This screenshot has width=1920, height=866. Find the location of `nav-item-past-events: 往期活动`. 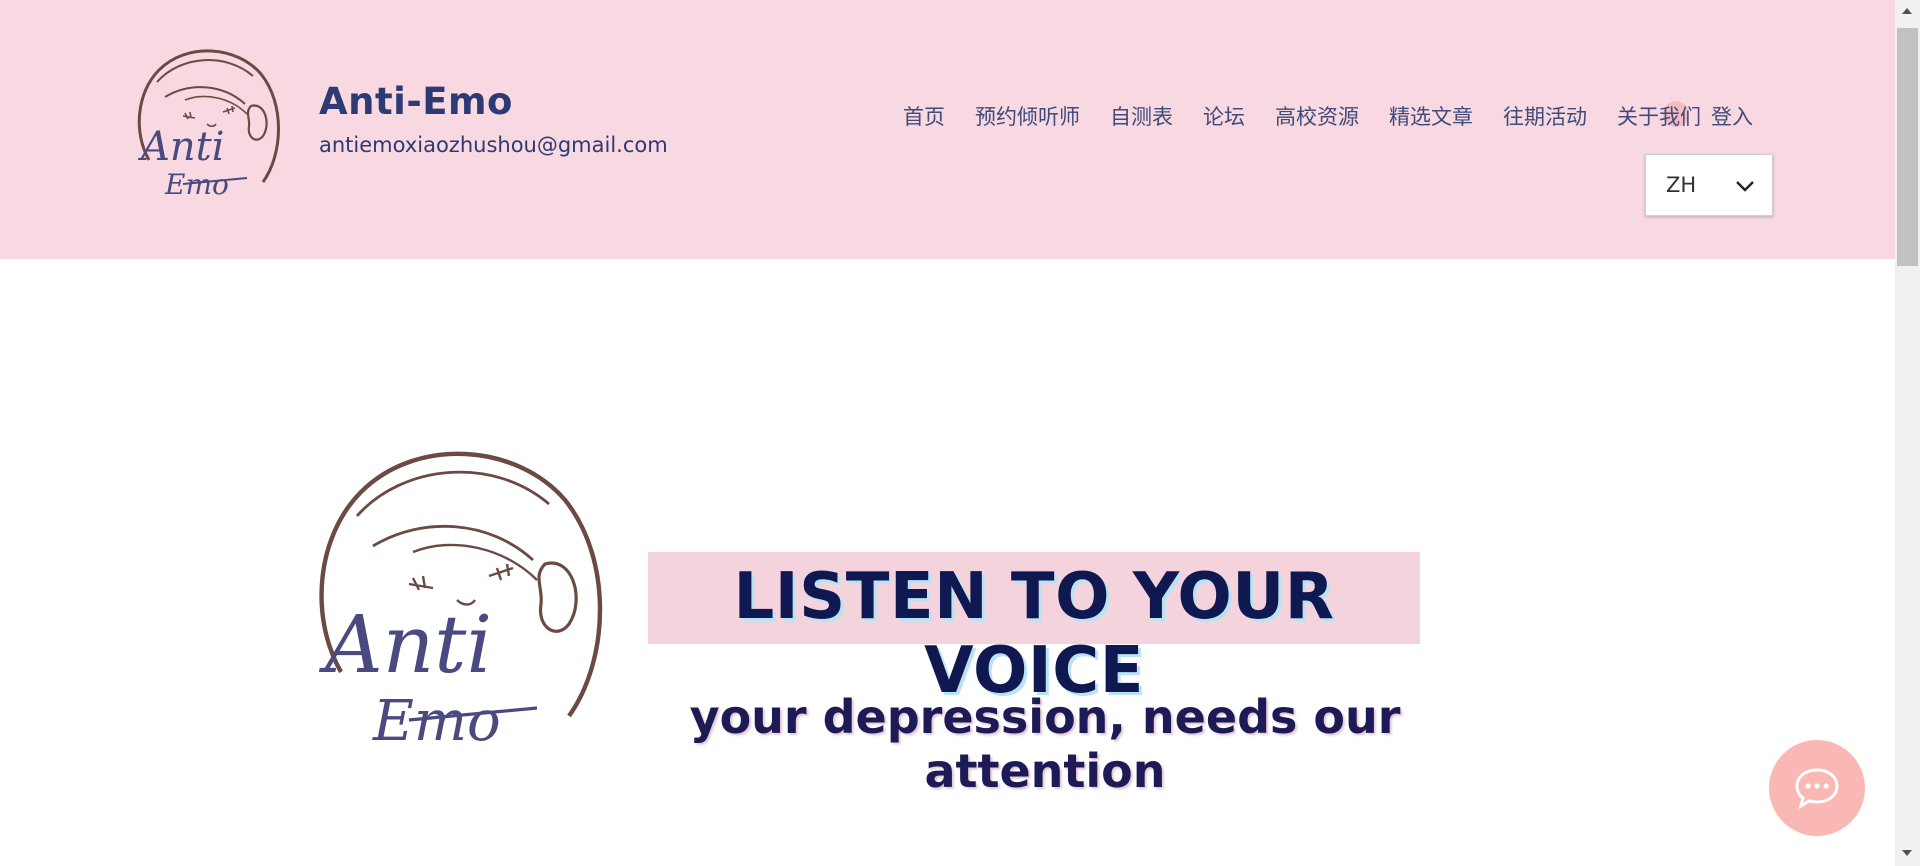

nav-item-past-events: 往期活动 is located at coordinates (1545, 116).